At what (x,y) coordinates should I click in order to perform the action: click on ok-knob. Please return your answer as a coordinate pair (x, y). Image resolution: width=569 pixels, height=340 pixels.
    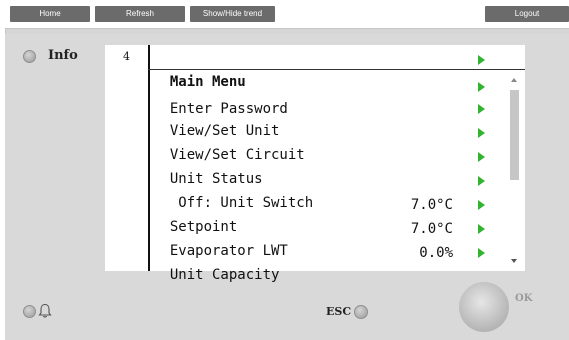
    Looking at the image, I should click on (484, 307).